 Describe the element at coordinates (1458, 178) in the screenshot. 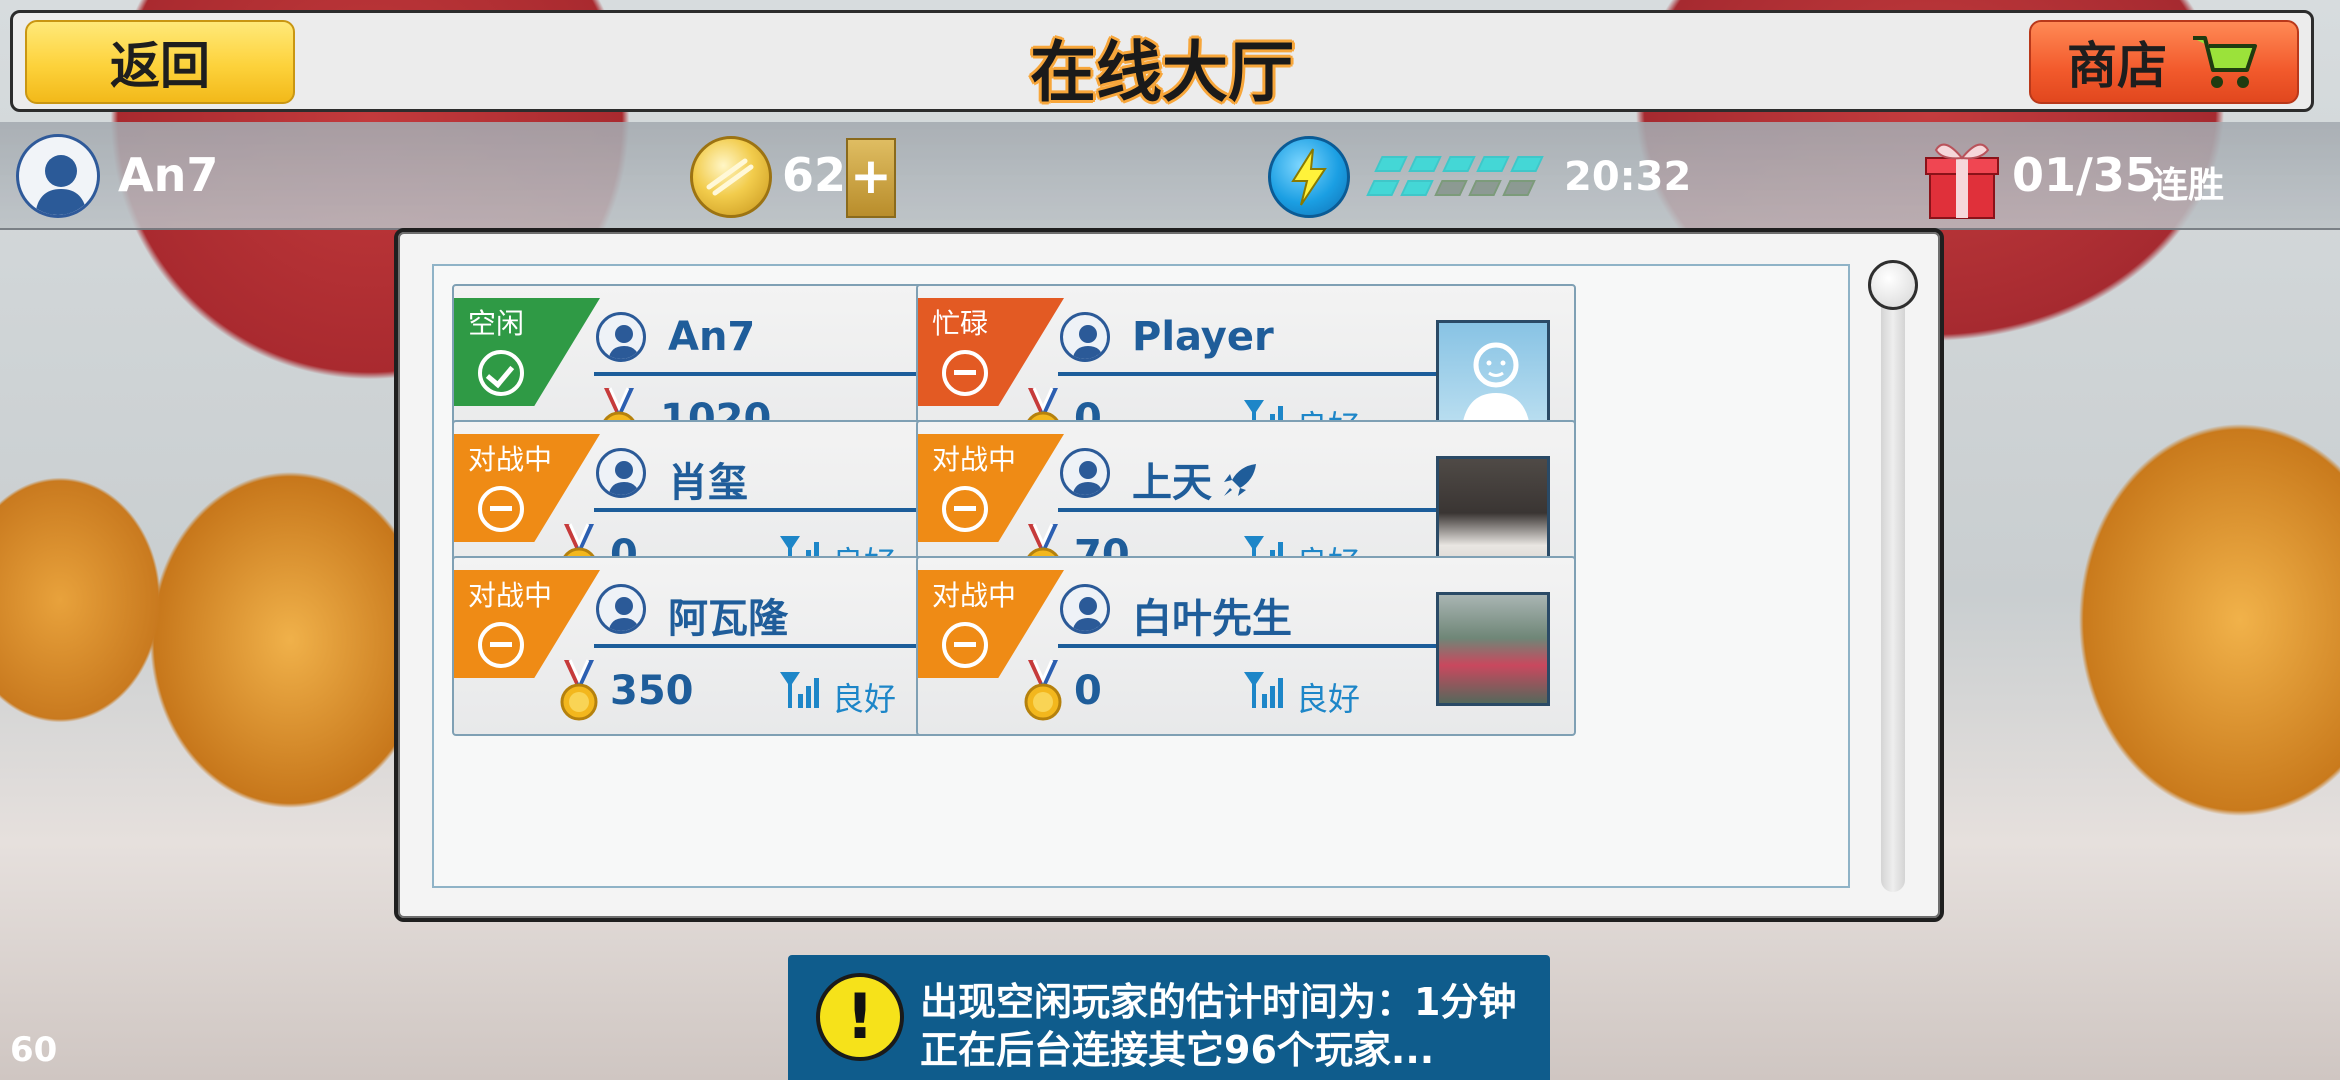

I see `energy-meter` at that location.